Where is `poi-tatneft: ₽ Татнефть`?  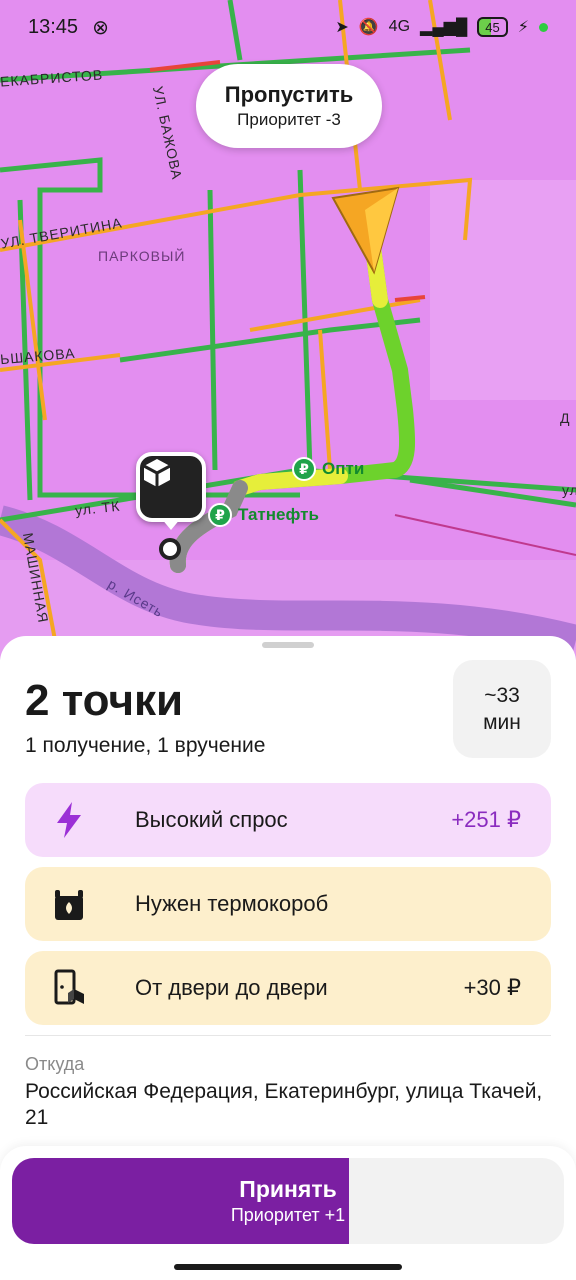
poi-tatneft: ₽ Татнефть is located at coordinates (263, 515).